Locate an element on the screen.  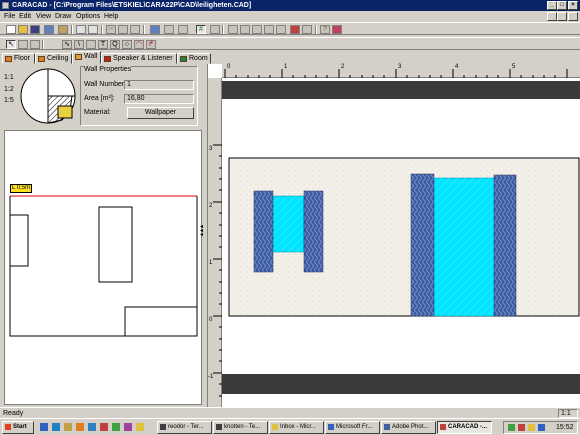
start-button: Start is located at coordinates (18, 427).